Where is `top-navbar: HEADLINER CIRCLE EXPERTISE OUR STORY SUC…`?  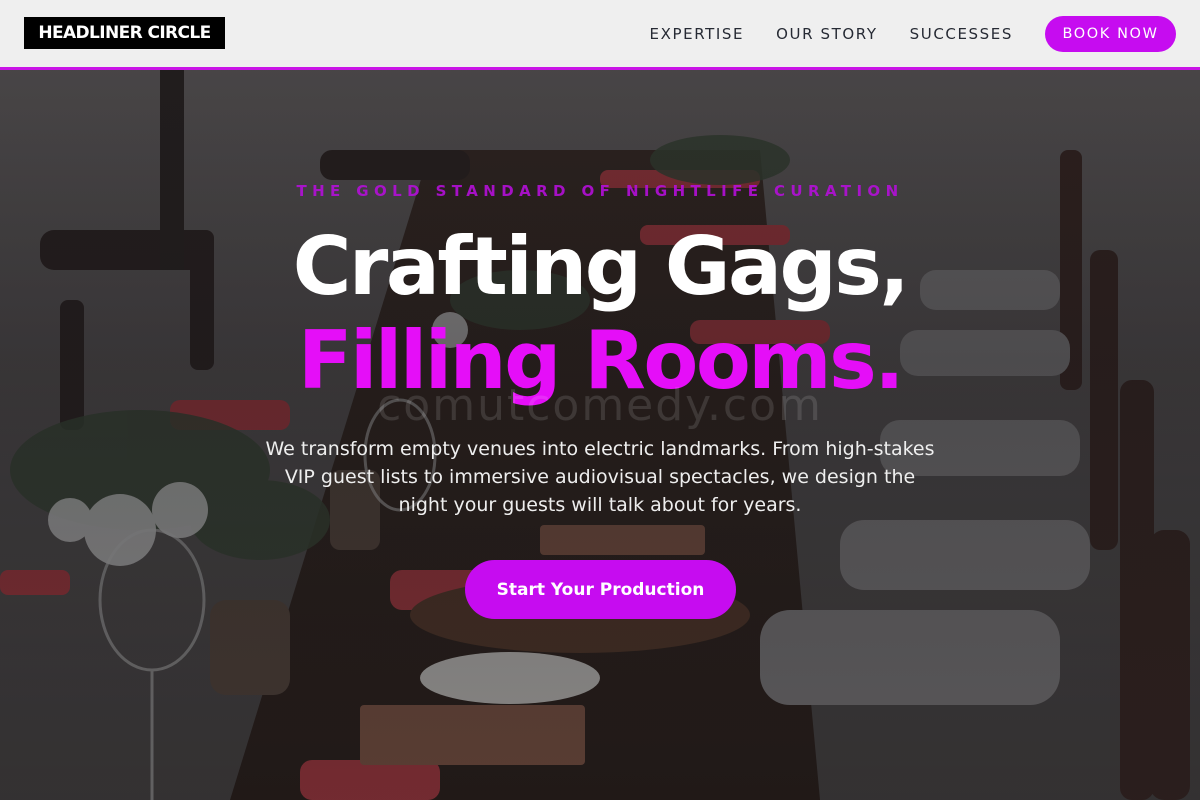
top-navbar: HEADLINER CIRCLE EXPERTISE OUR STORY SUC… is located at coordinates (600, 35).